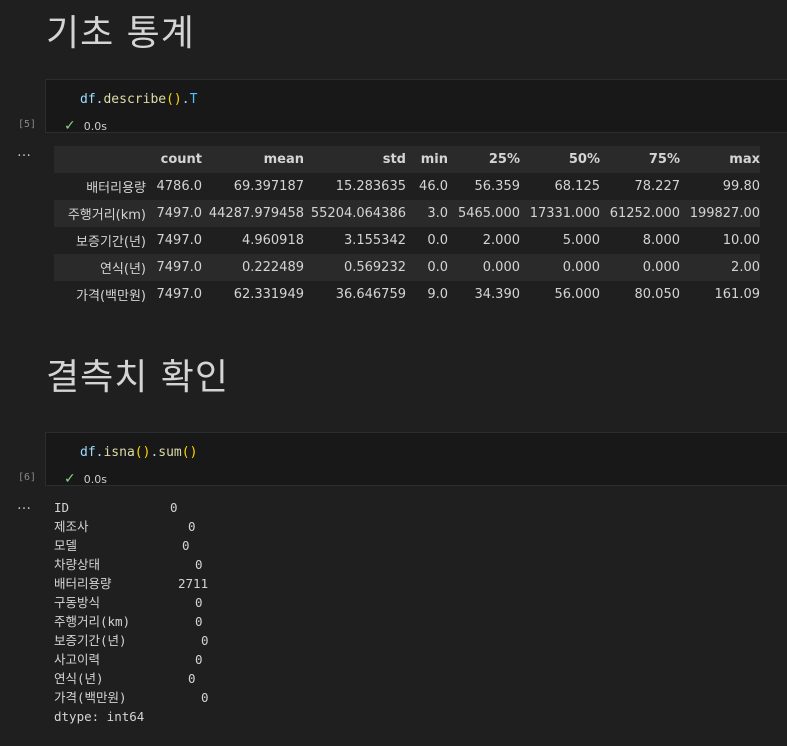 This screenshot has width=787, height=746. Describe the element at coordinates (71, 526) in the screenshot. I see `series-index: 제조사` at that location.